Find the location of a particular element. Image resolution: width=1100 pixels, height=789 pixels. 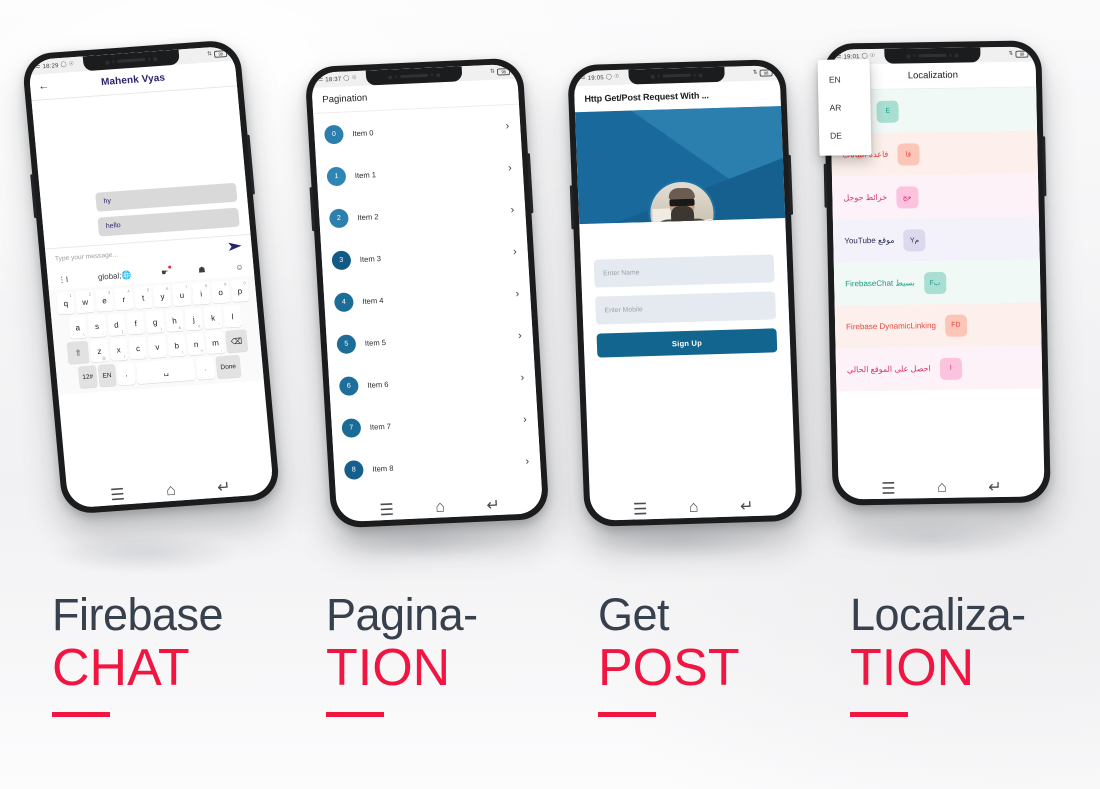

dropdown-option-de: DE is located at coordinates (845, 135).